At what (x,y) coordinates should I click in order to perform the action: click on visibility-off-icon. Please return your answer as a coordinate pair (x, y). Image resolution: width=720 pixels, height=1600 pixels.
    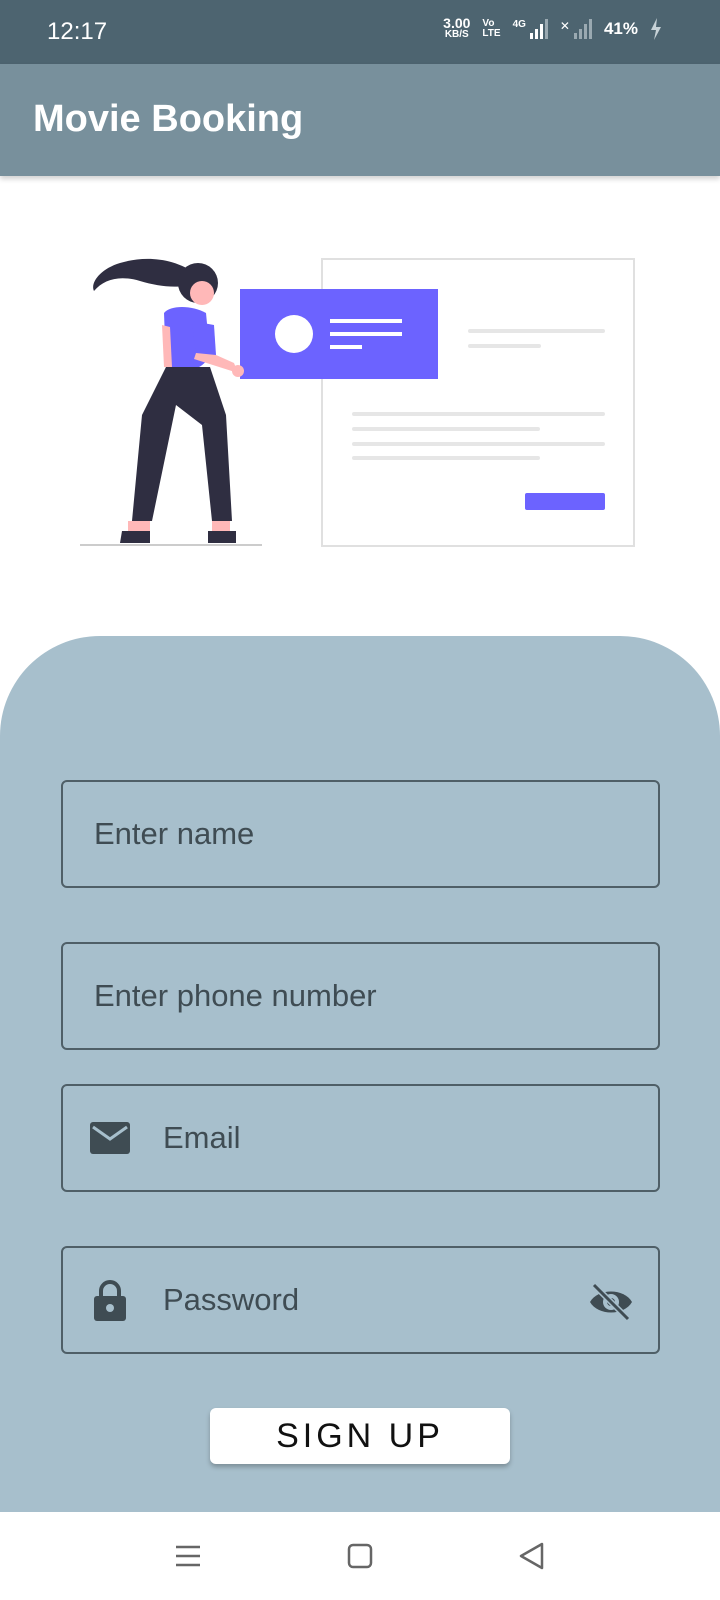
    Looking at the image, I should click on (611, 1302).